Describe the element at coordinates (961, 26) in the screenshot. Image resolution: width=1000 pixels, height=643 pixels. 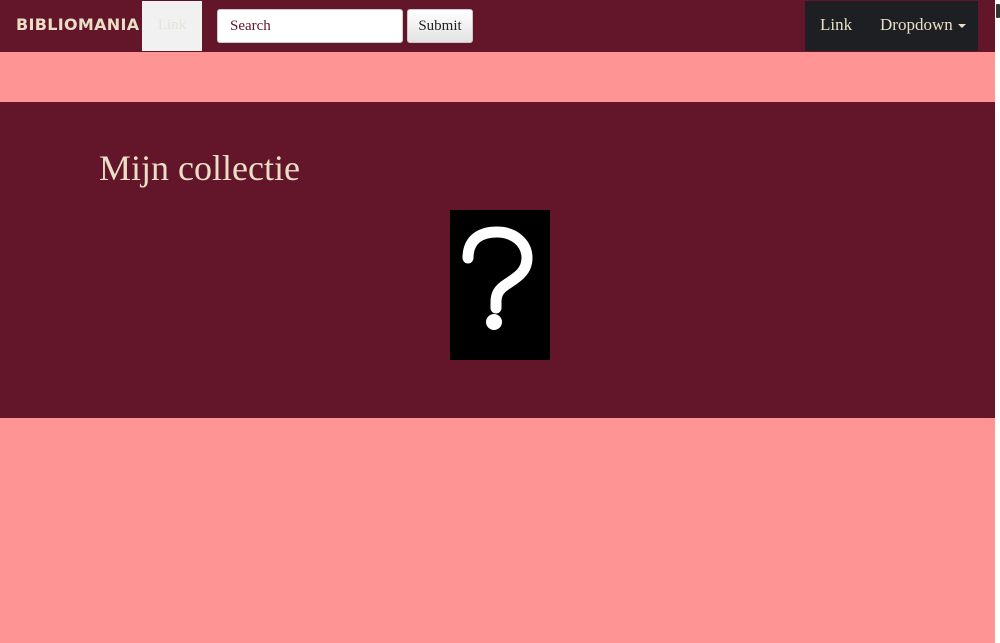
I see `caret-down-icon` at that location.